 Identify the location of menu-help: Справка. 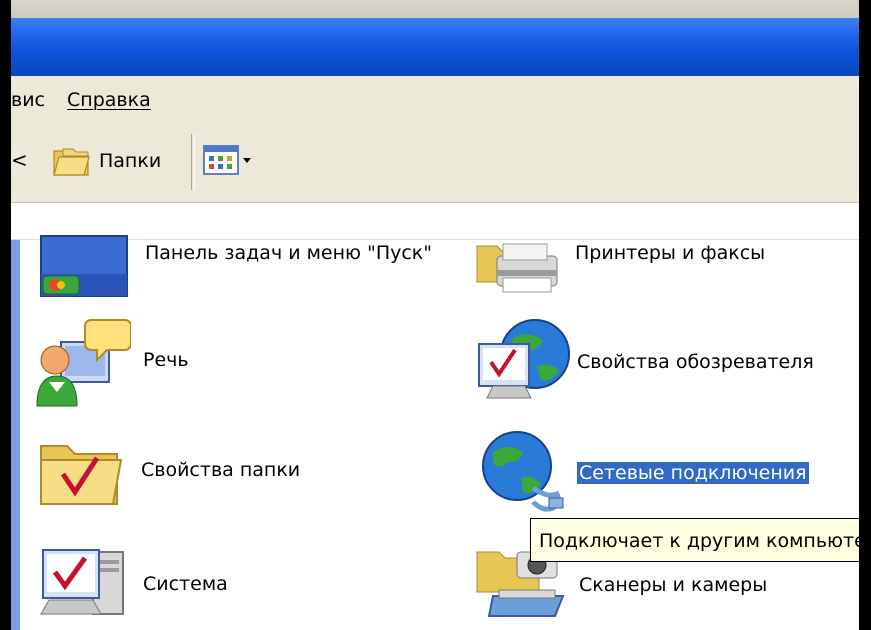
(109, 100).